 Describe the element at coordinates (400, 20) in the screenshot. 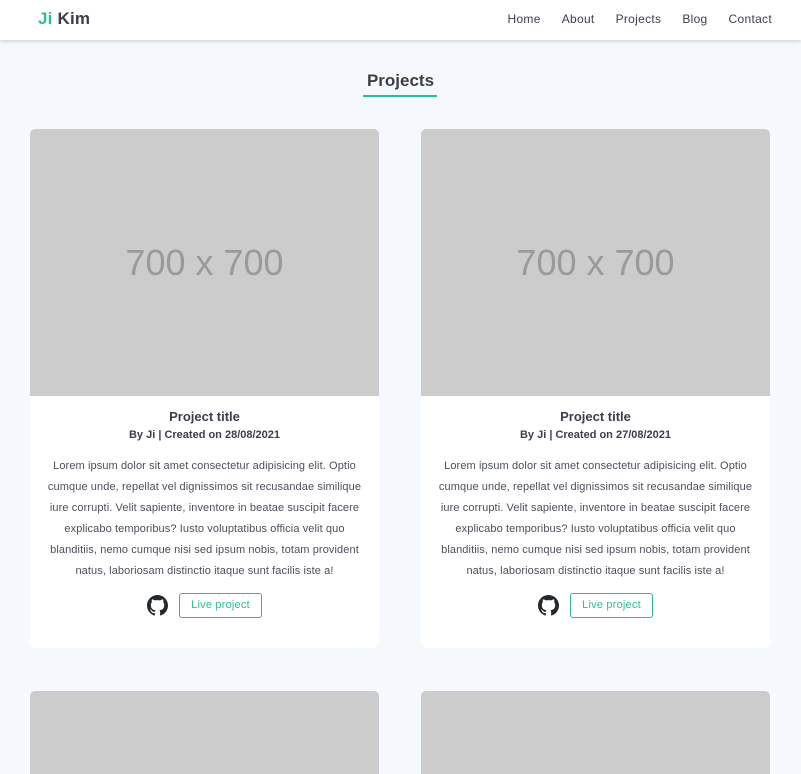

I see `navbar: Ji Kim Home About Projects Blog Contact` at that location.